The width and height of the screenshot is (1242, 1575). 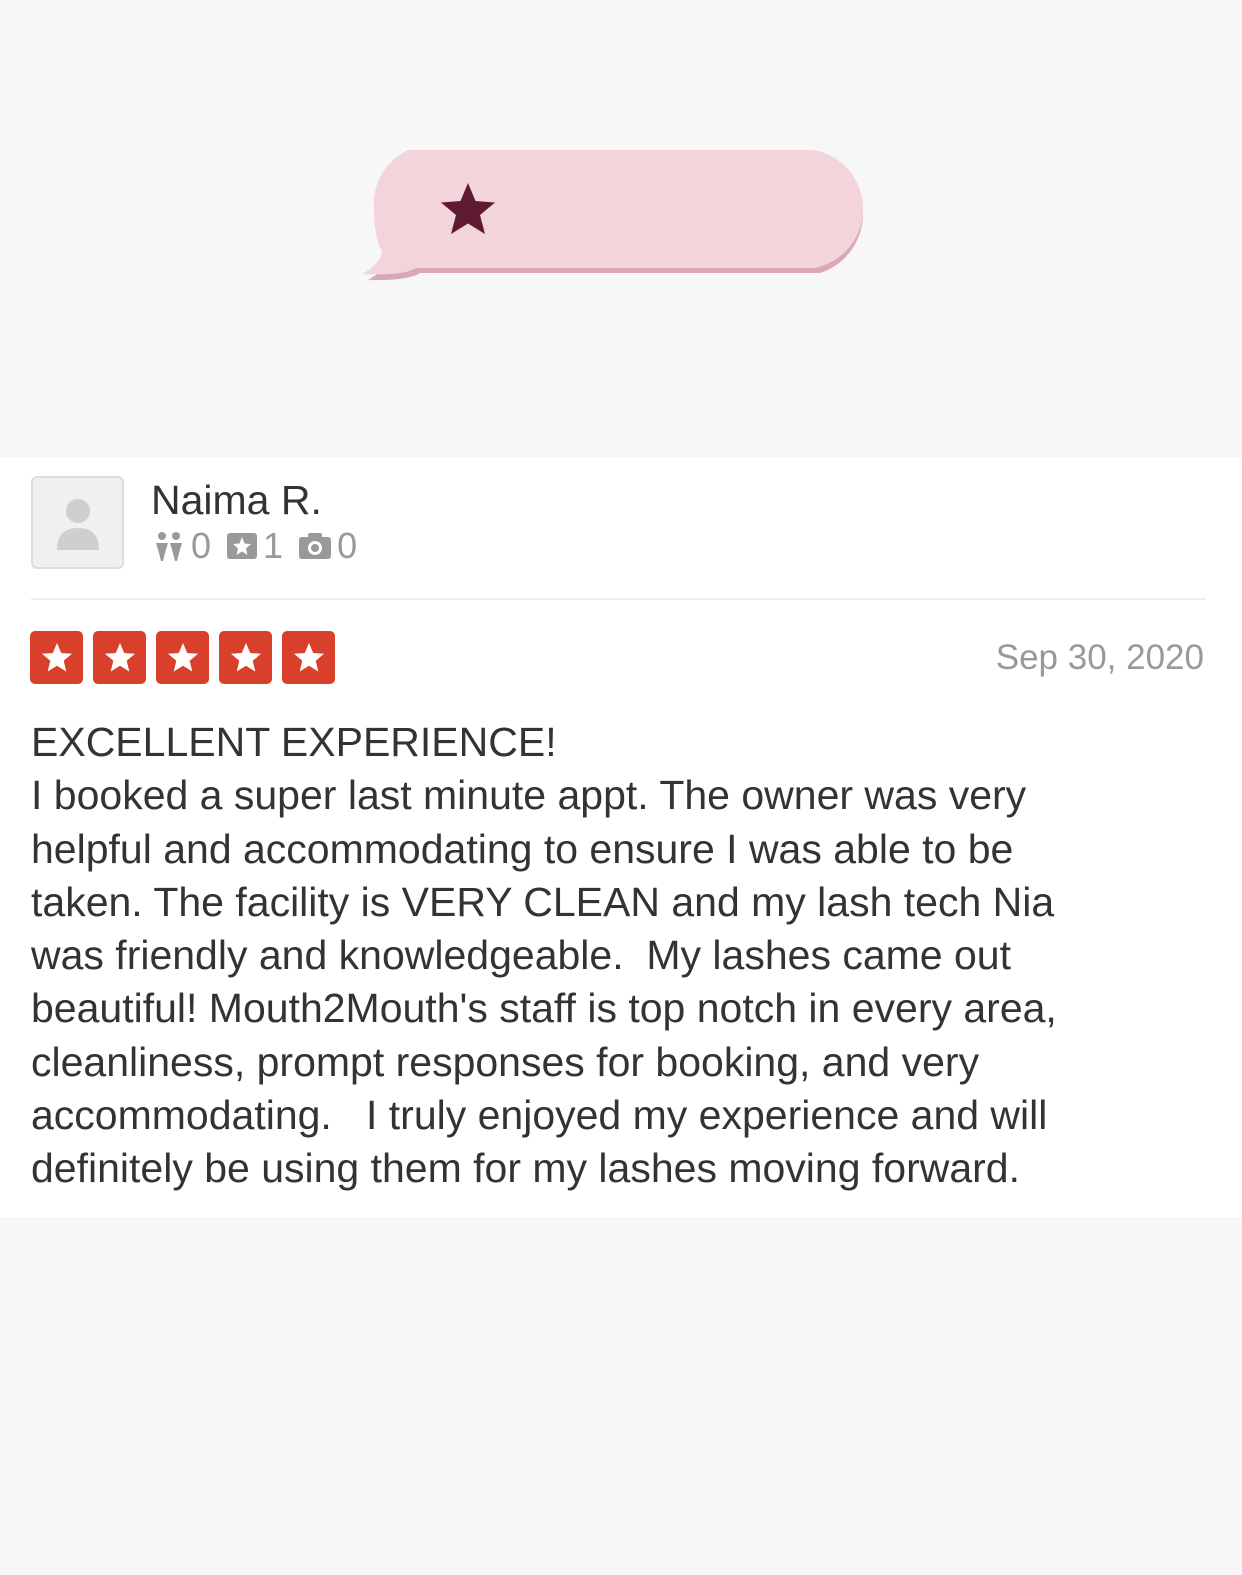 I want to click on review-star-icon, so click(x=242, y=546).